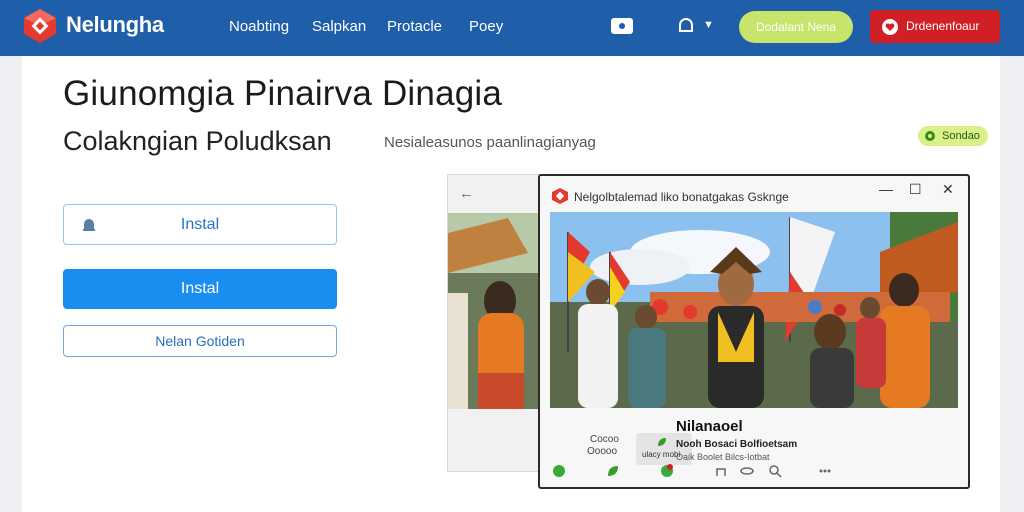  I want to click on background-window: ←, so click(497, 323).